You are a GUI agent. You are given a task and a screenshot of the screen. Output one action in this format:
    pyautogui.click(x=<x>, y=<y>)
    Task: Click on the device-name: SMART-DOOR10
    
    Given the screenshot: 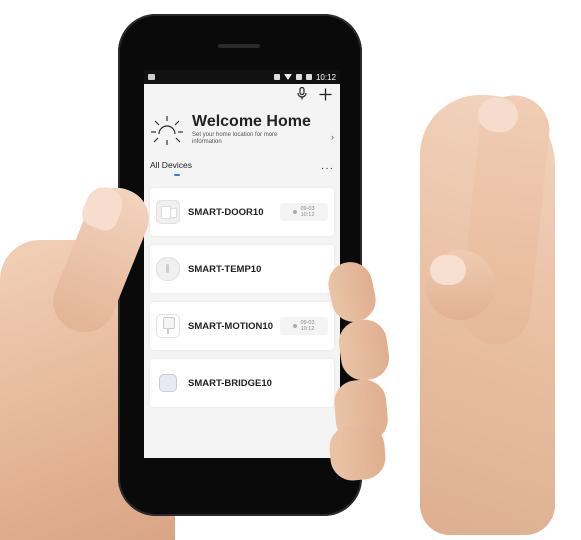 What is the action you would take?
    pyautogui.click(x=226, y=212)
    